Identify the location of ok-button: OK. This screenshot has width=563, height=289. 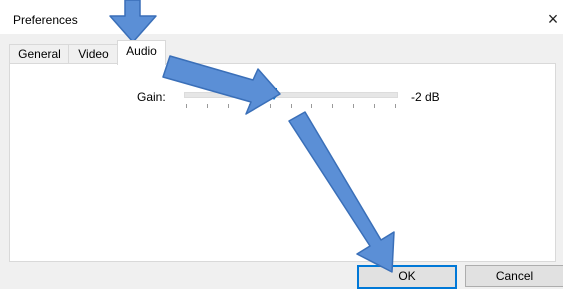
(407, 277).